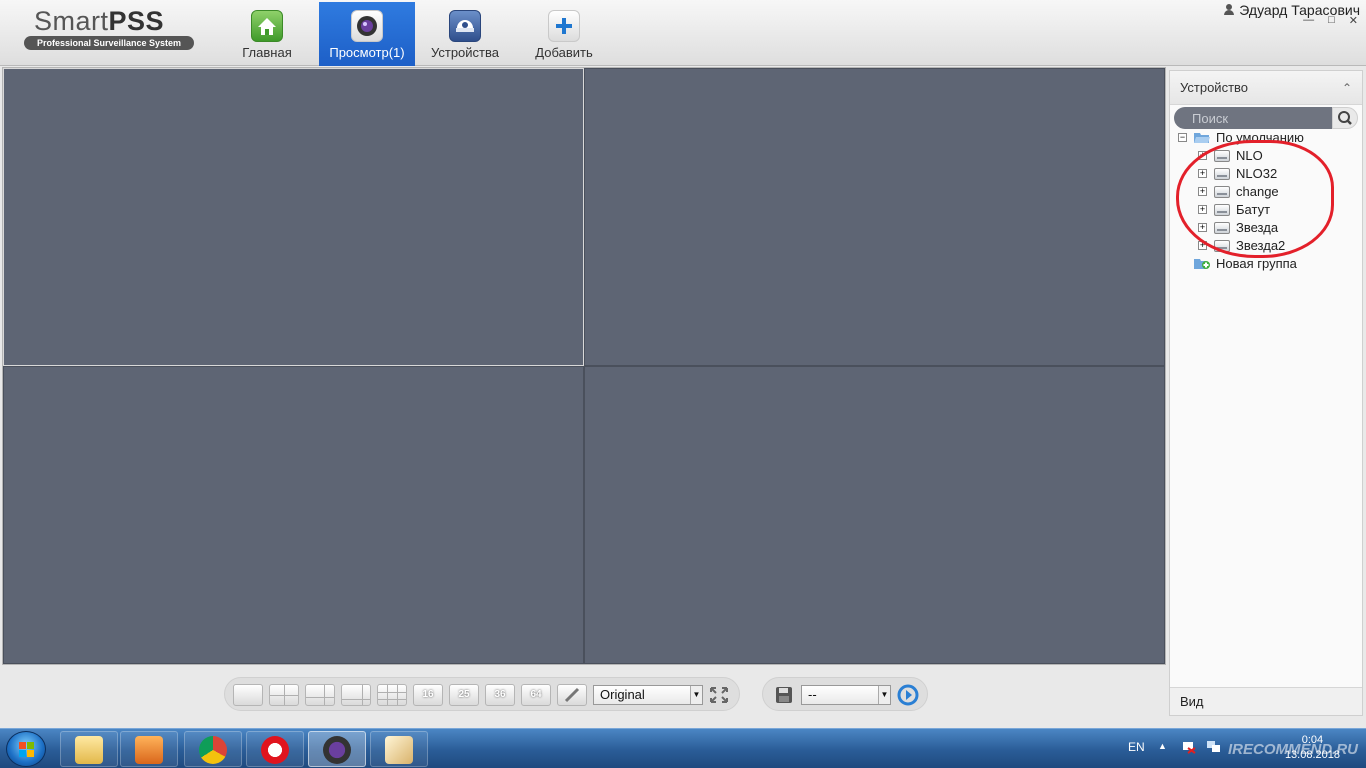 The width and height of the screenshot is (1366, 768). What do you see at coordinates (1266, 88) in the screenshot?
I see `device-panel-header: Устройство ⌃` at bounding box center [1266, 88].